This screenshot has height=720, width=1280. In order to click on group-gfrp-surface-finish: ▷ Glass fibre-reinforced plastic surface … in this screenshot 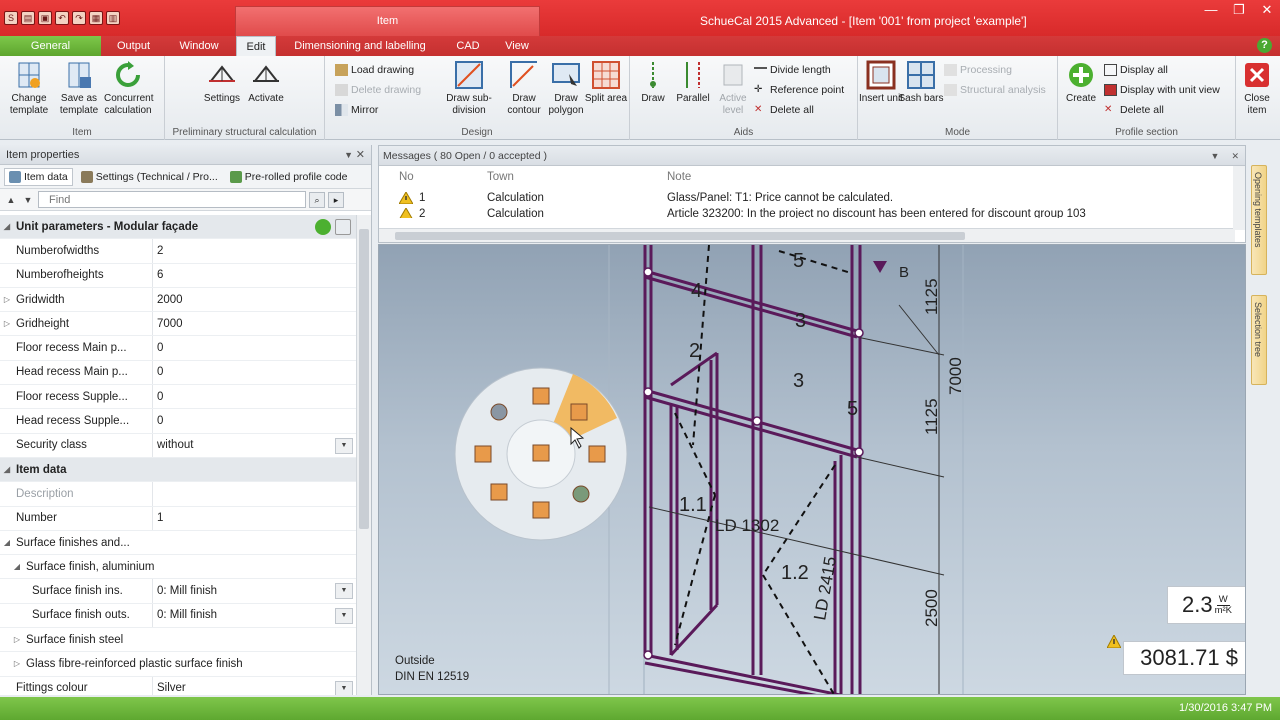, I will do `click(178, 664)`.